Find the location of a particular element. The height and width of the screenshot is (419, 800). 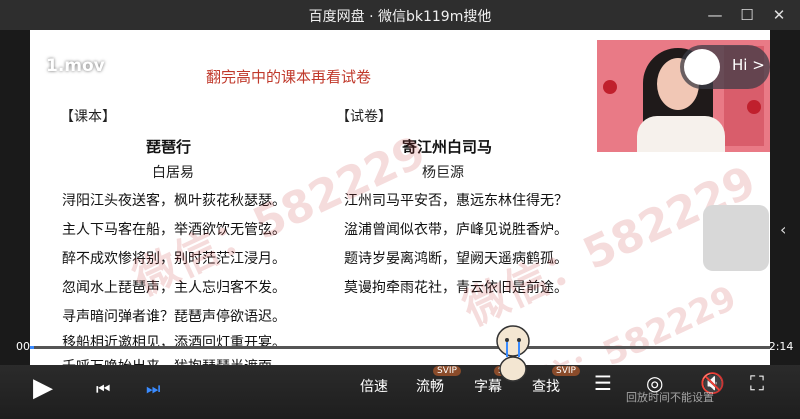

minimize-button: — is located at coordinates (715, 15).